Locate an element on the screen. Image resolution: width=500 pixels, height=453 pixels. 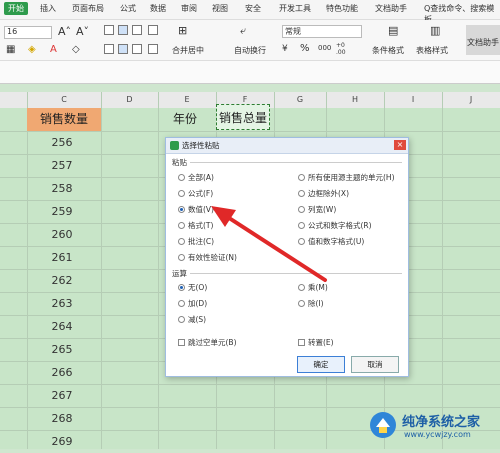
font-color-icon: A is located at coordinates (53, 49).